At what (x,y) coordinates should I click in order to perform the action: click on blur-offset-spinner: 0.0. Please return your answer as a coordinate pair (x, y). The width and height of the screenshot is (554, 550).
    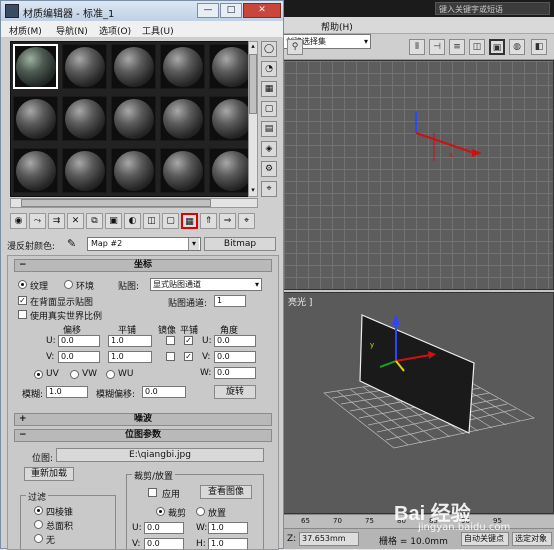
    Looking at the image, I should click on (164, 392).